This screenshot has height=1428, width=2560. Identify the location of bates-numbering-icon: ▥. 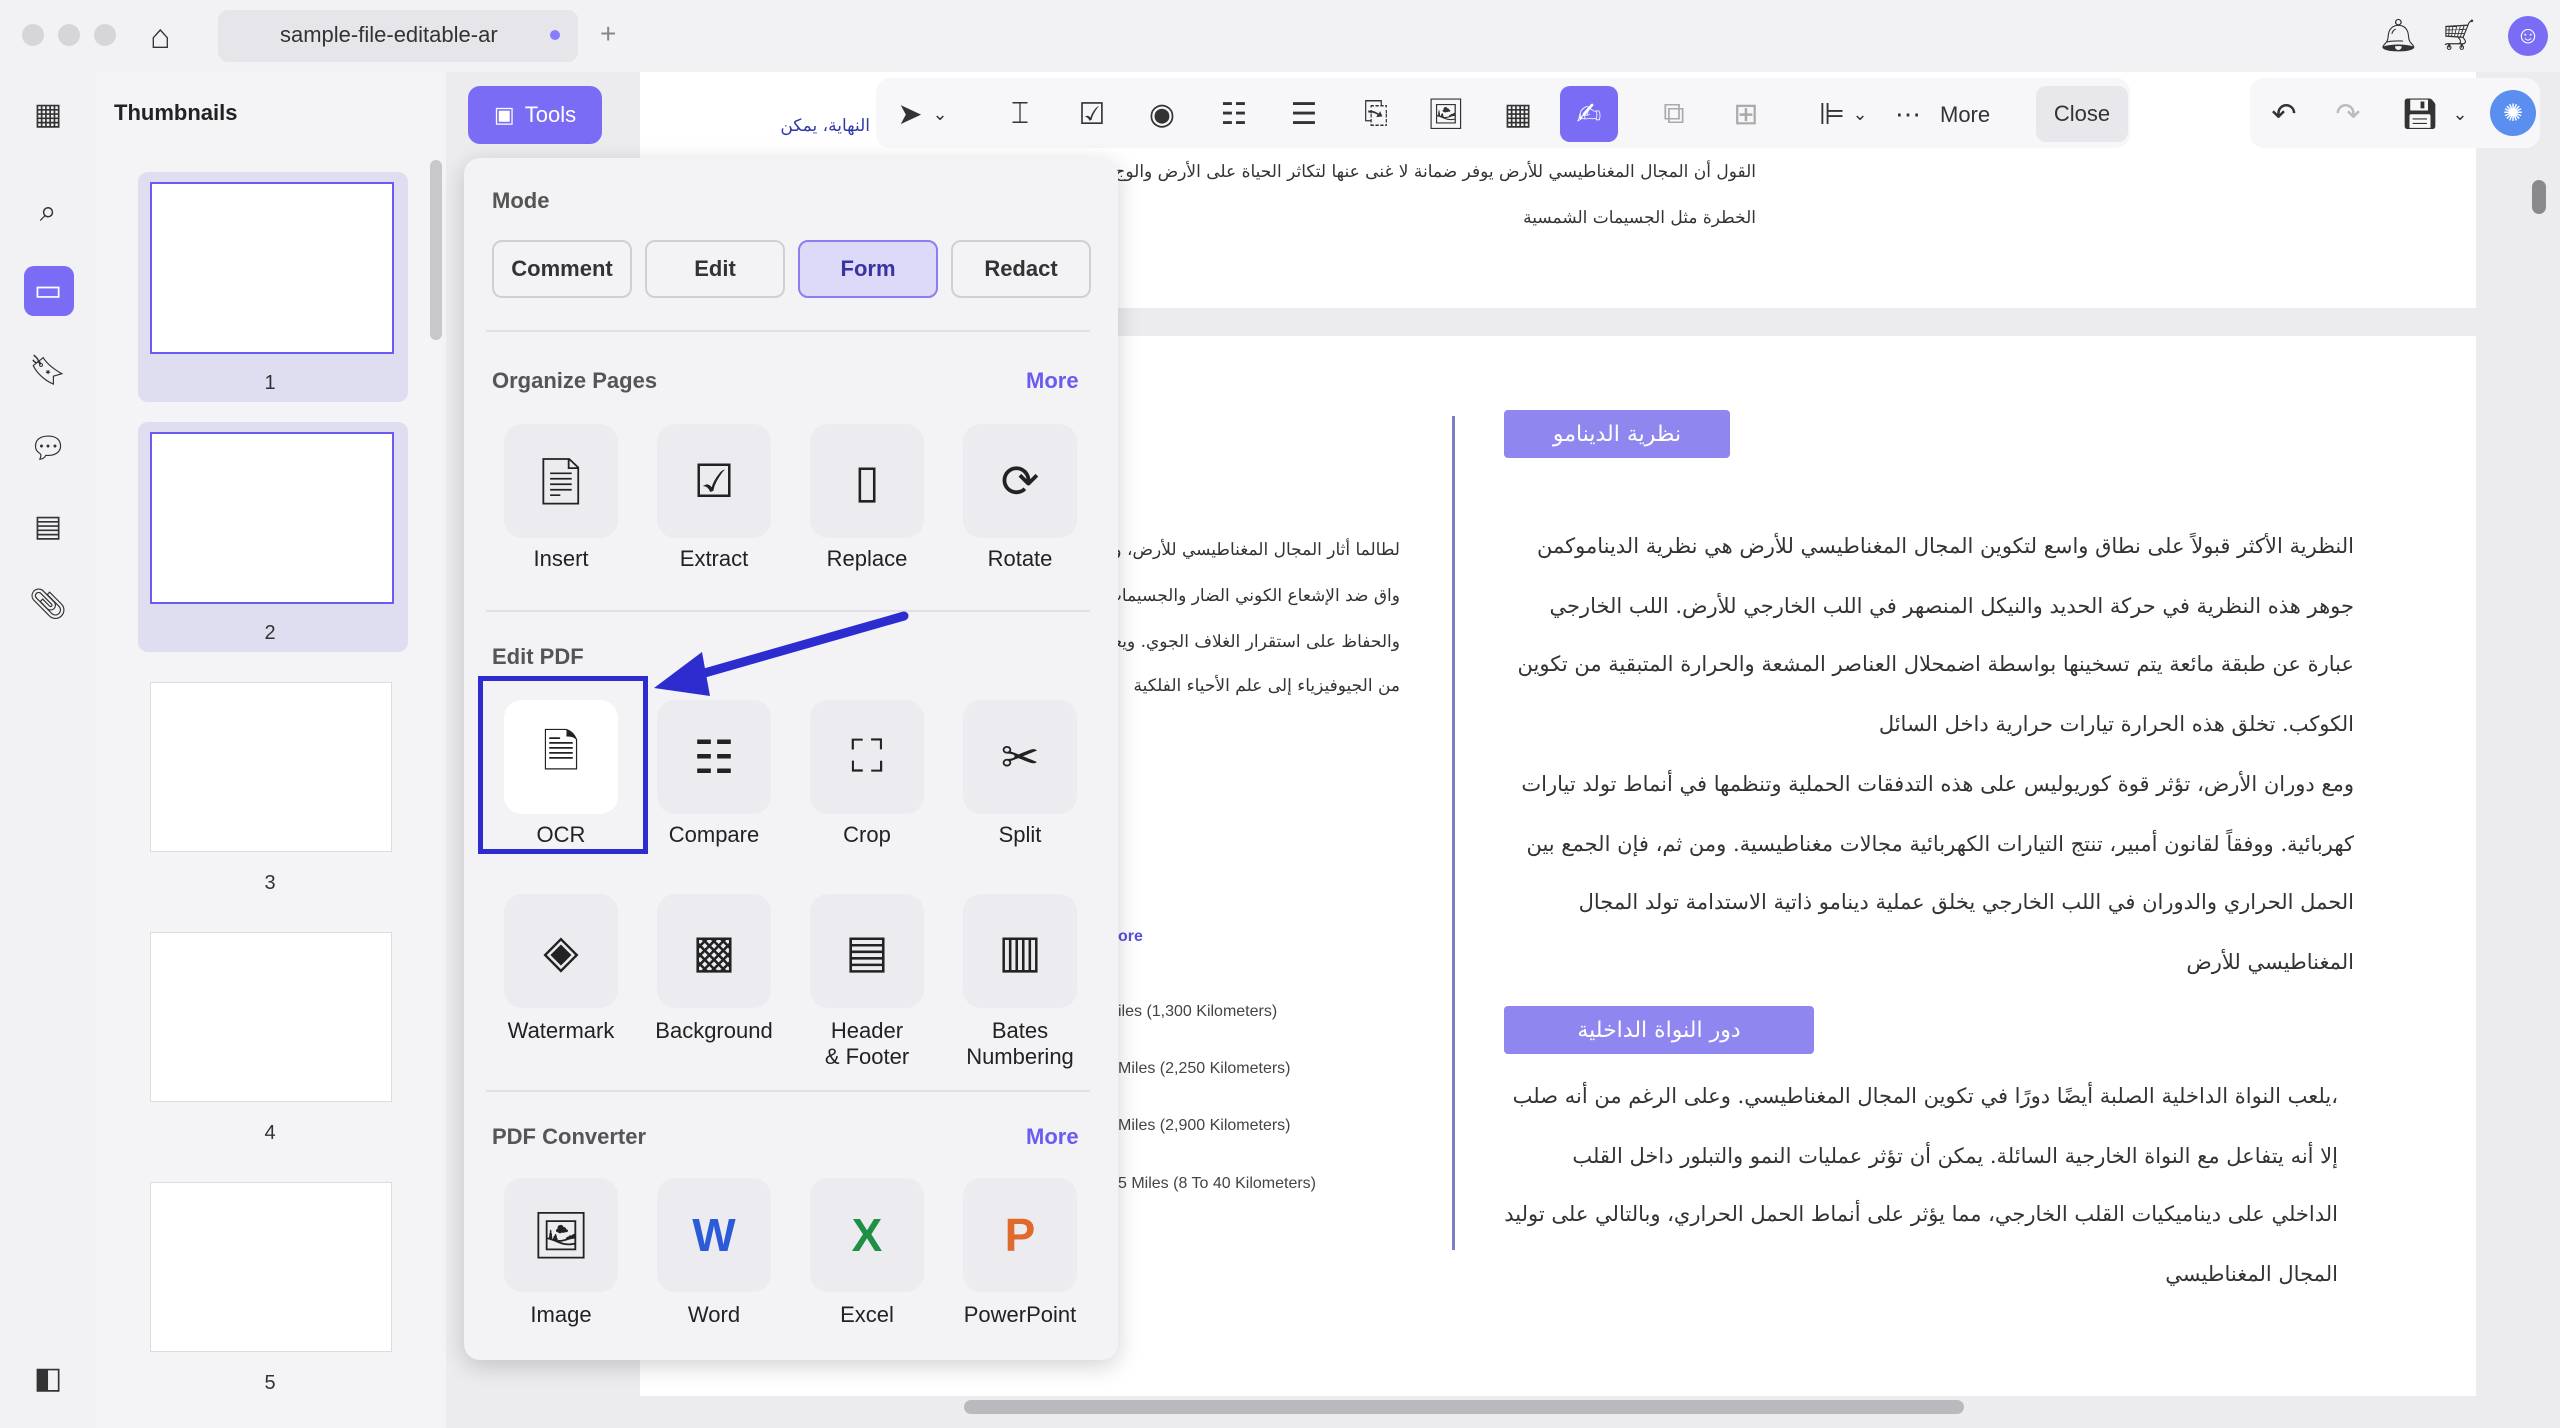
(1020, 951).